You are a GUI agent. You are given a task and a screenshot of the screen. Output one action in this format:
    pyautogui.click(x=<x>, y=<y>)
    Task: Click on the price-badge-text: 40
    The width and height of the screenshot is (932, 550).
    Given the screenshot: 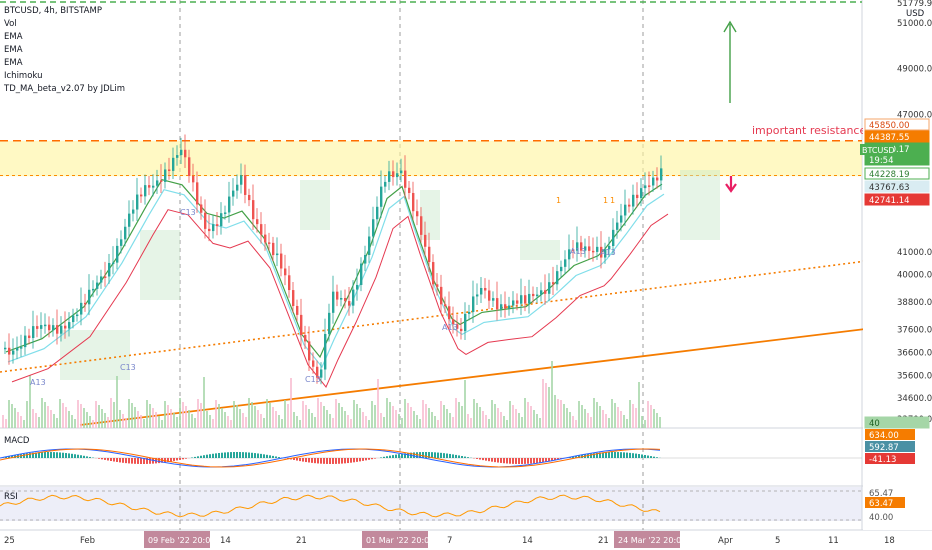 What is the action you would take?
    pyautogui.click(x=874, y=424)
    